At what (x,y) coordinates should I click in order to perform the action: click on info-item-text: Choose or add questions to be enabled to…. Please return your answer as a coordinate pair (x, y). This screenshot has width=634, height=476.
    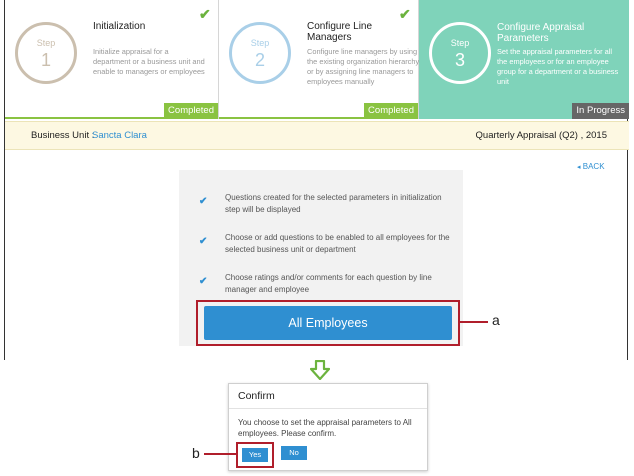
    Looking at the image, I should click on (337, 243).